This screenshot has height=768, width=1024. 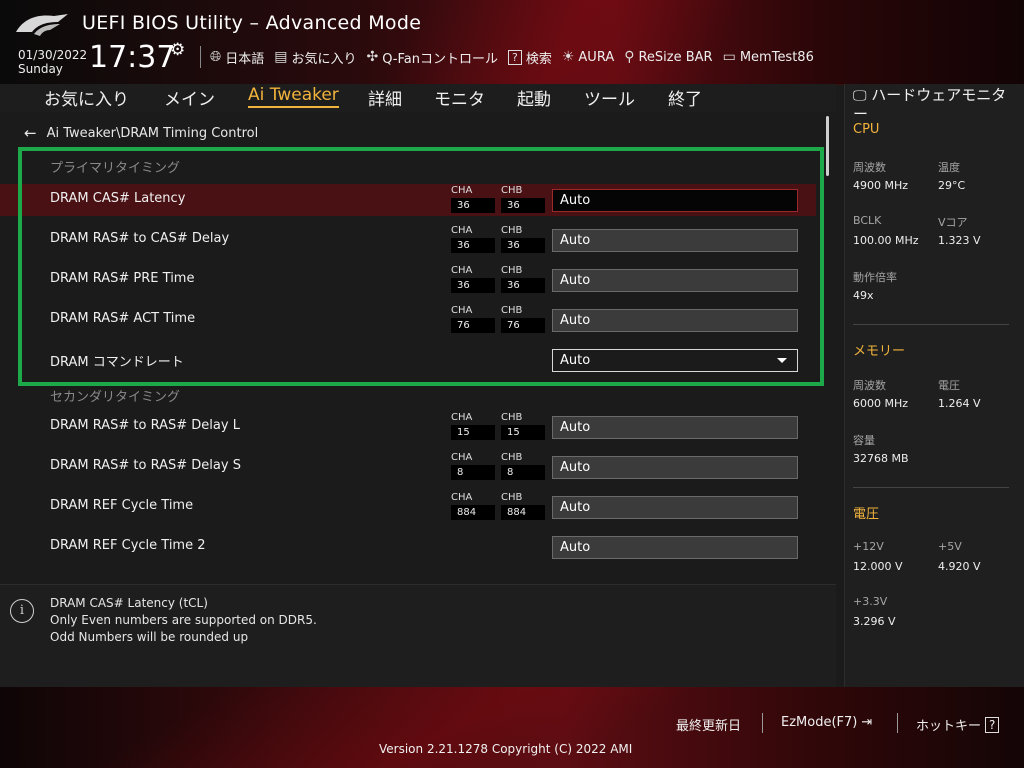 I want to click on setting-row-ras-act: DRAM RAS# ACT Time CHA CHB 76 76 Auto, so click(x=408, y=320).